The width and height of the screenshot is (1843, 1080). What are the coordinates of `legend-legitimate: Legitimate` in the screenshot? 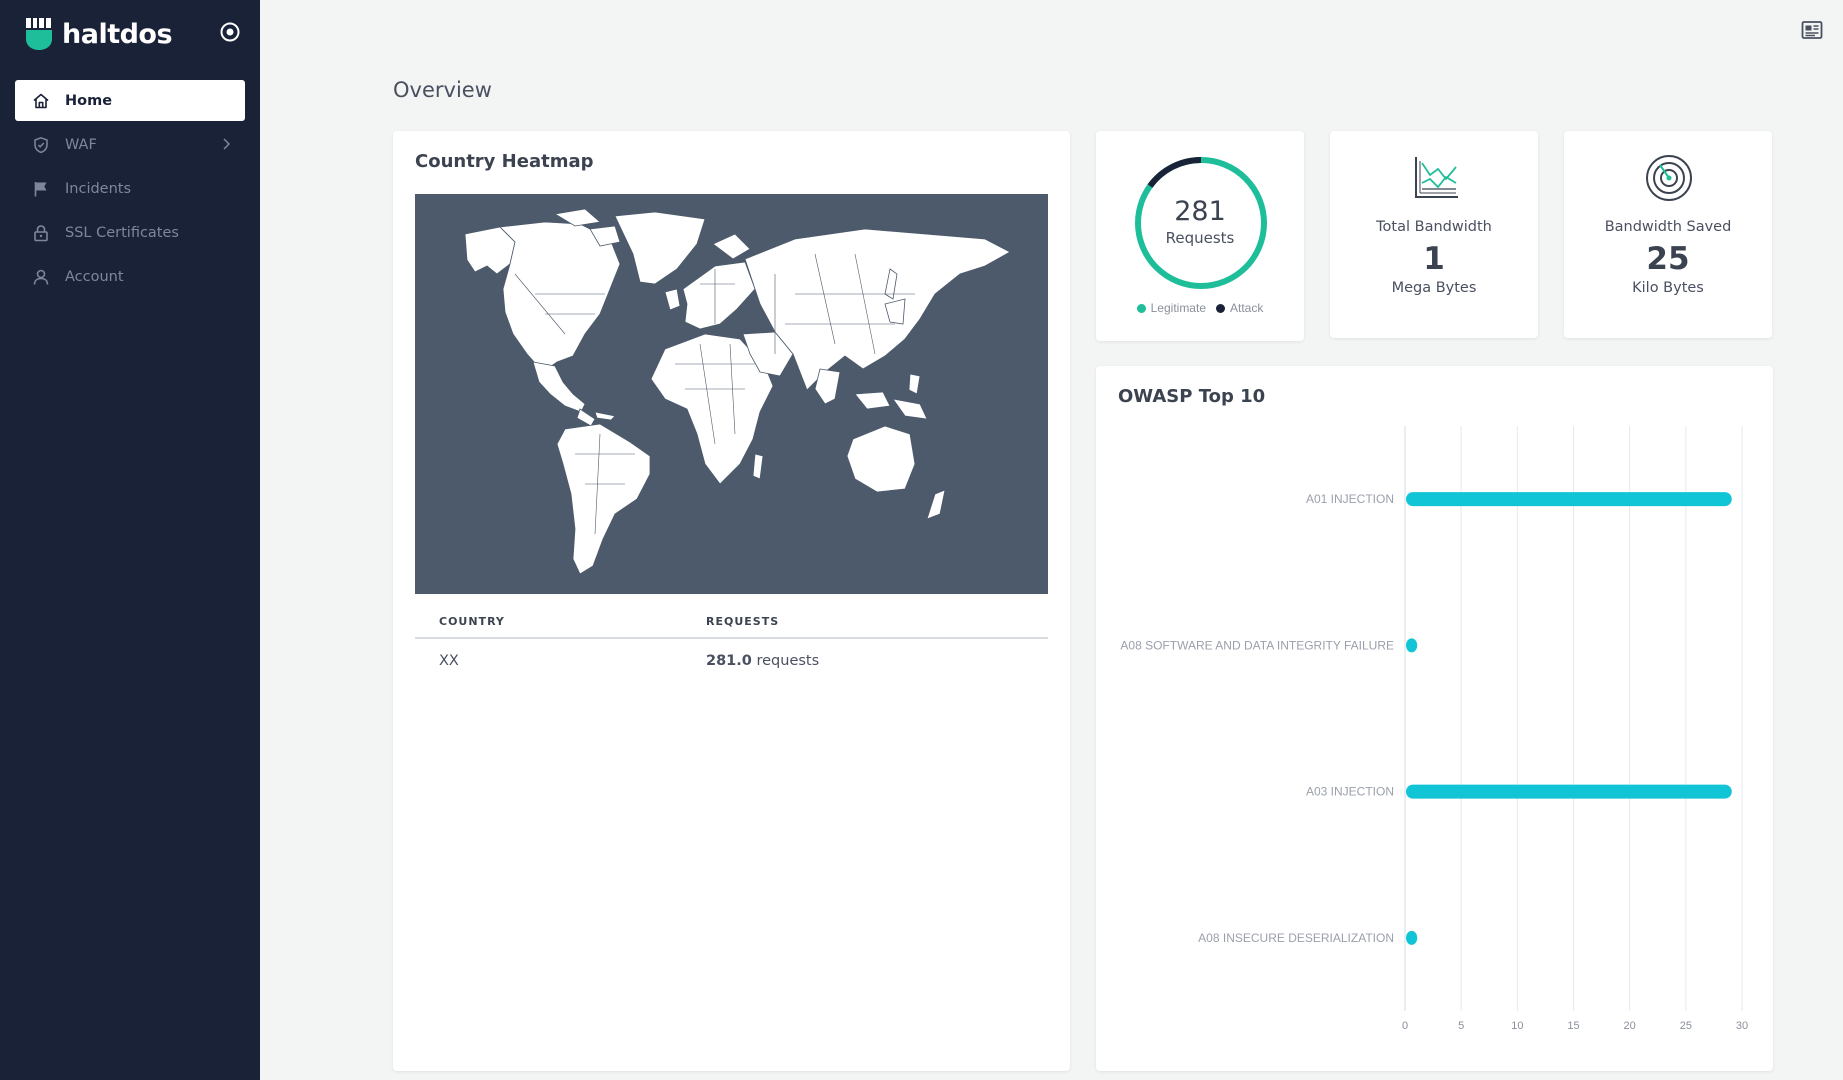 It's located at (1171, 308).